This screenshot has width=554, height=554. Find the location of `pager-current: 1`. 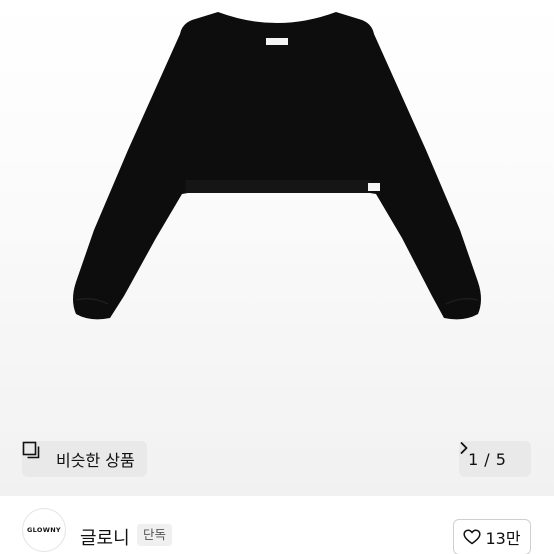

pager-current: 1 is located at coordinates (473, 459).